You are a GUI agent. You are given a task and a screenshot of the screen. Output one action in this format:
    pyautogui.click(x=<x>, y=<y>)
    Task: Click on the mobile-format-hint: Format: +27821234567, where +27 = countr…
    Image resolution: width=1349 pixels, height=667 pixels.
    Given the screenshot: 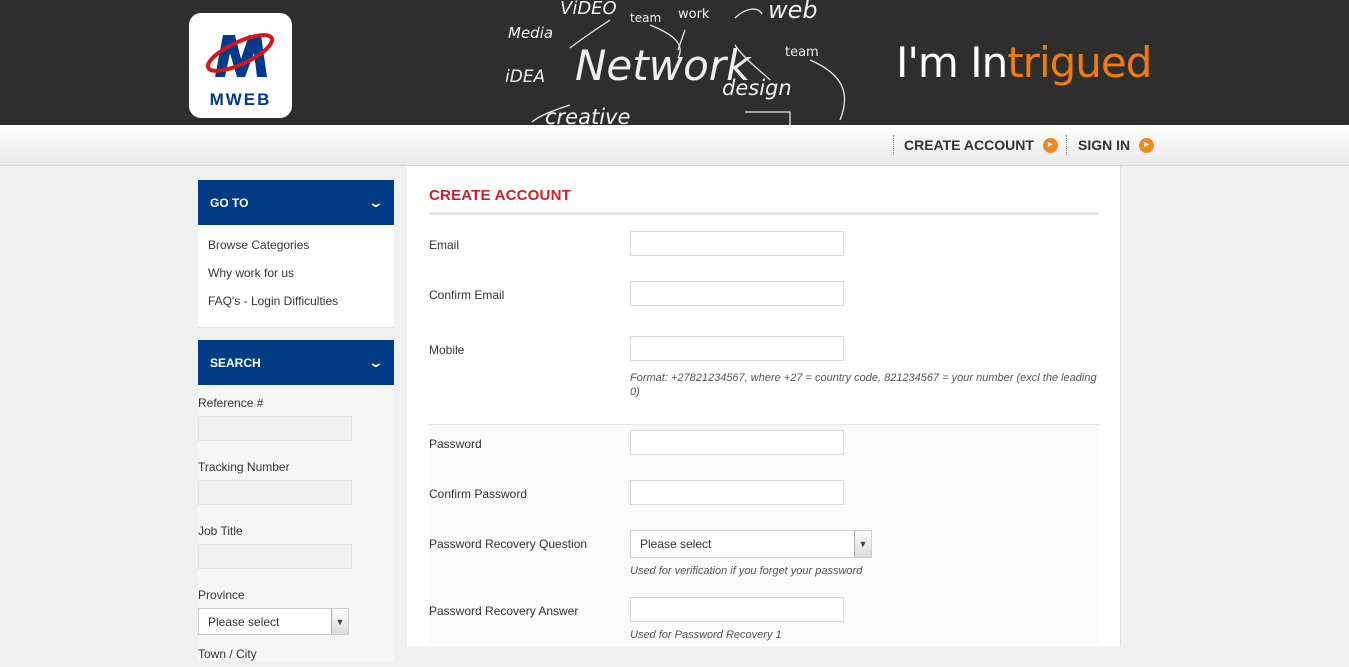 What is the action you would take?
    pyautogui.click(x=863, y=385)
    